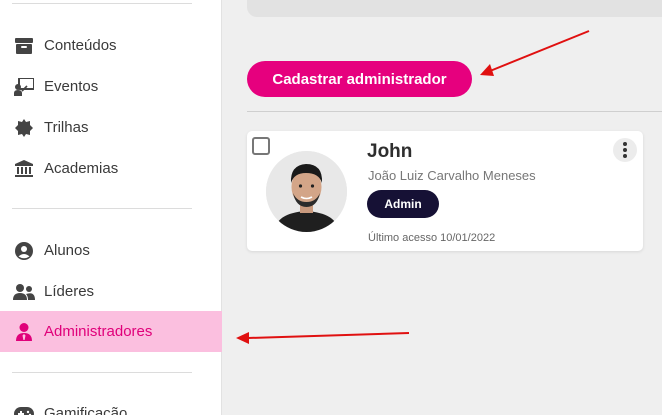 This screenshot has height=415, width=662. Describe the element at coordinates (111, 291) in the screenshot. I see `sidebar-item-lideres: Líderes` at that location.